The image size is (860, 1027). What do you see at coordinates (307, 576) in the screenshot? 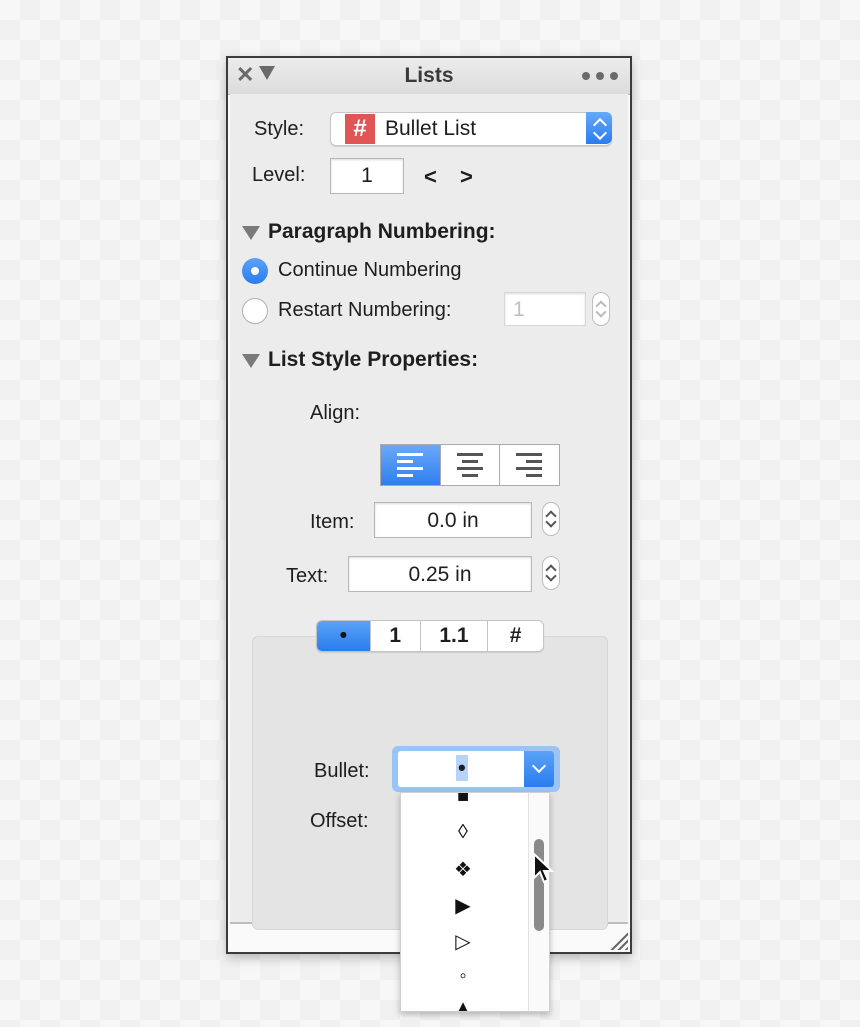
I see `text-label: Text:` at bounding box center [307, 576].